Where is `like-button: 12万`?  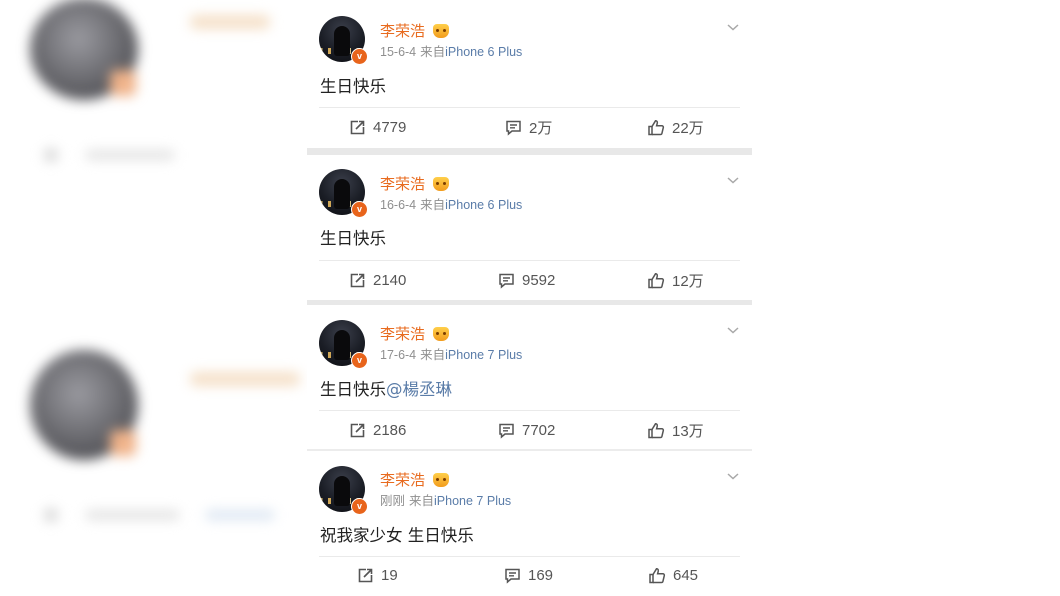
like-button: 12万 is located at coordinates (675, 280).